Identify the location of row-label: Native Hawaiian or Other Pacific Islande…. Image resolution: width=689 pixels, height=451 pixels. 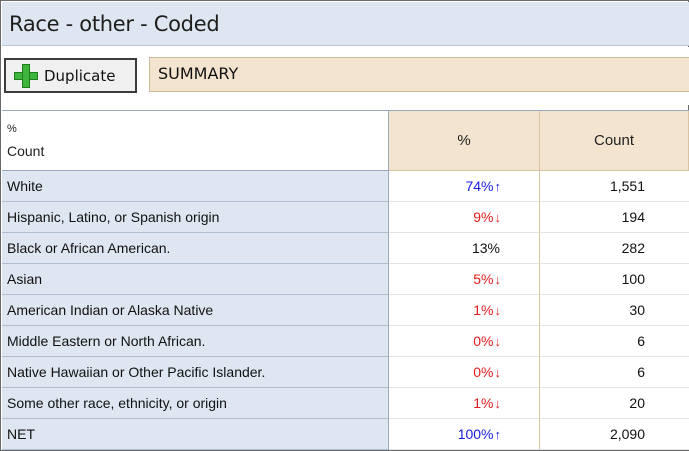
(195, 372).